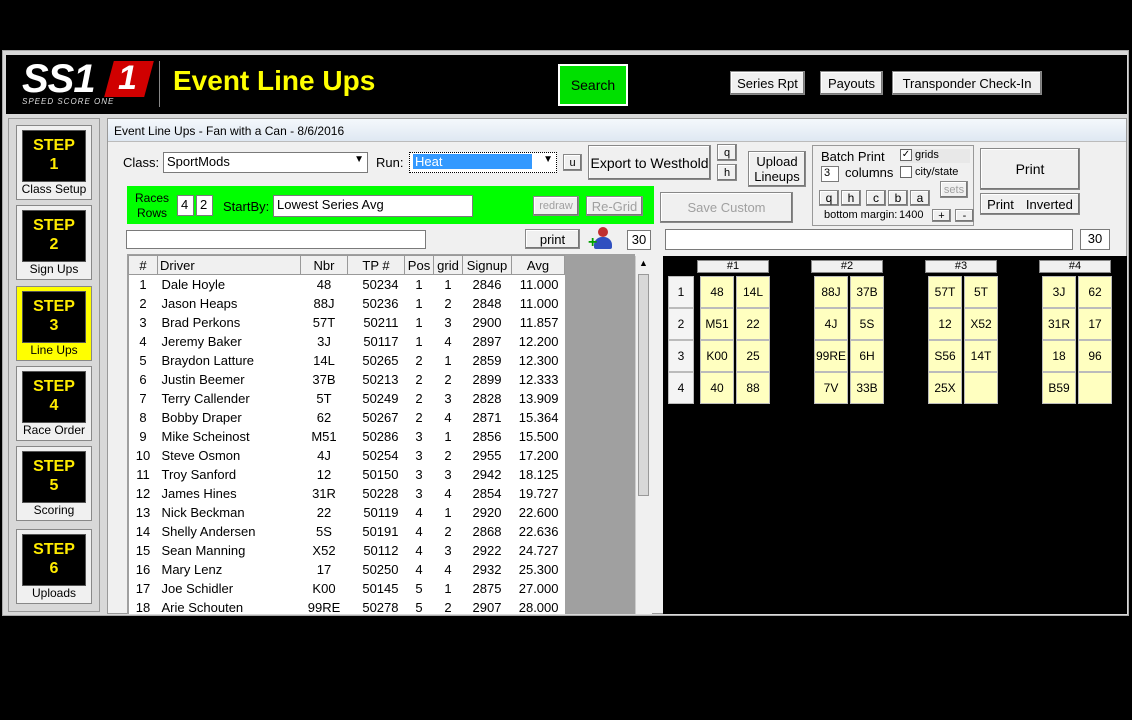  Describe the element at coordinates (346, 398) in the screenshot. I see `table-row: 7 Terry Callender 5T 50249 2 3 2828 13.909` at that location.